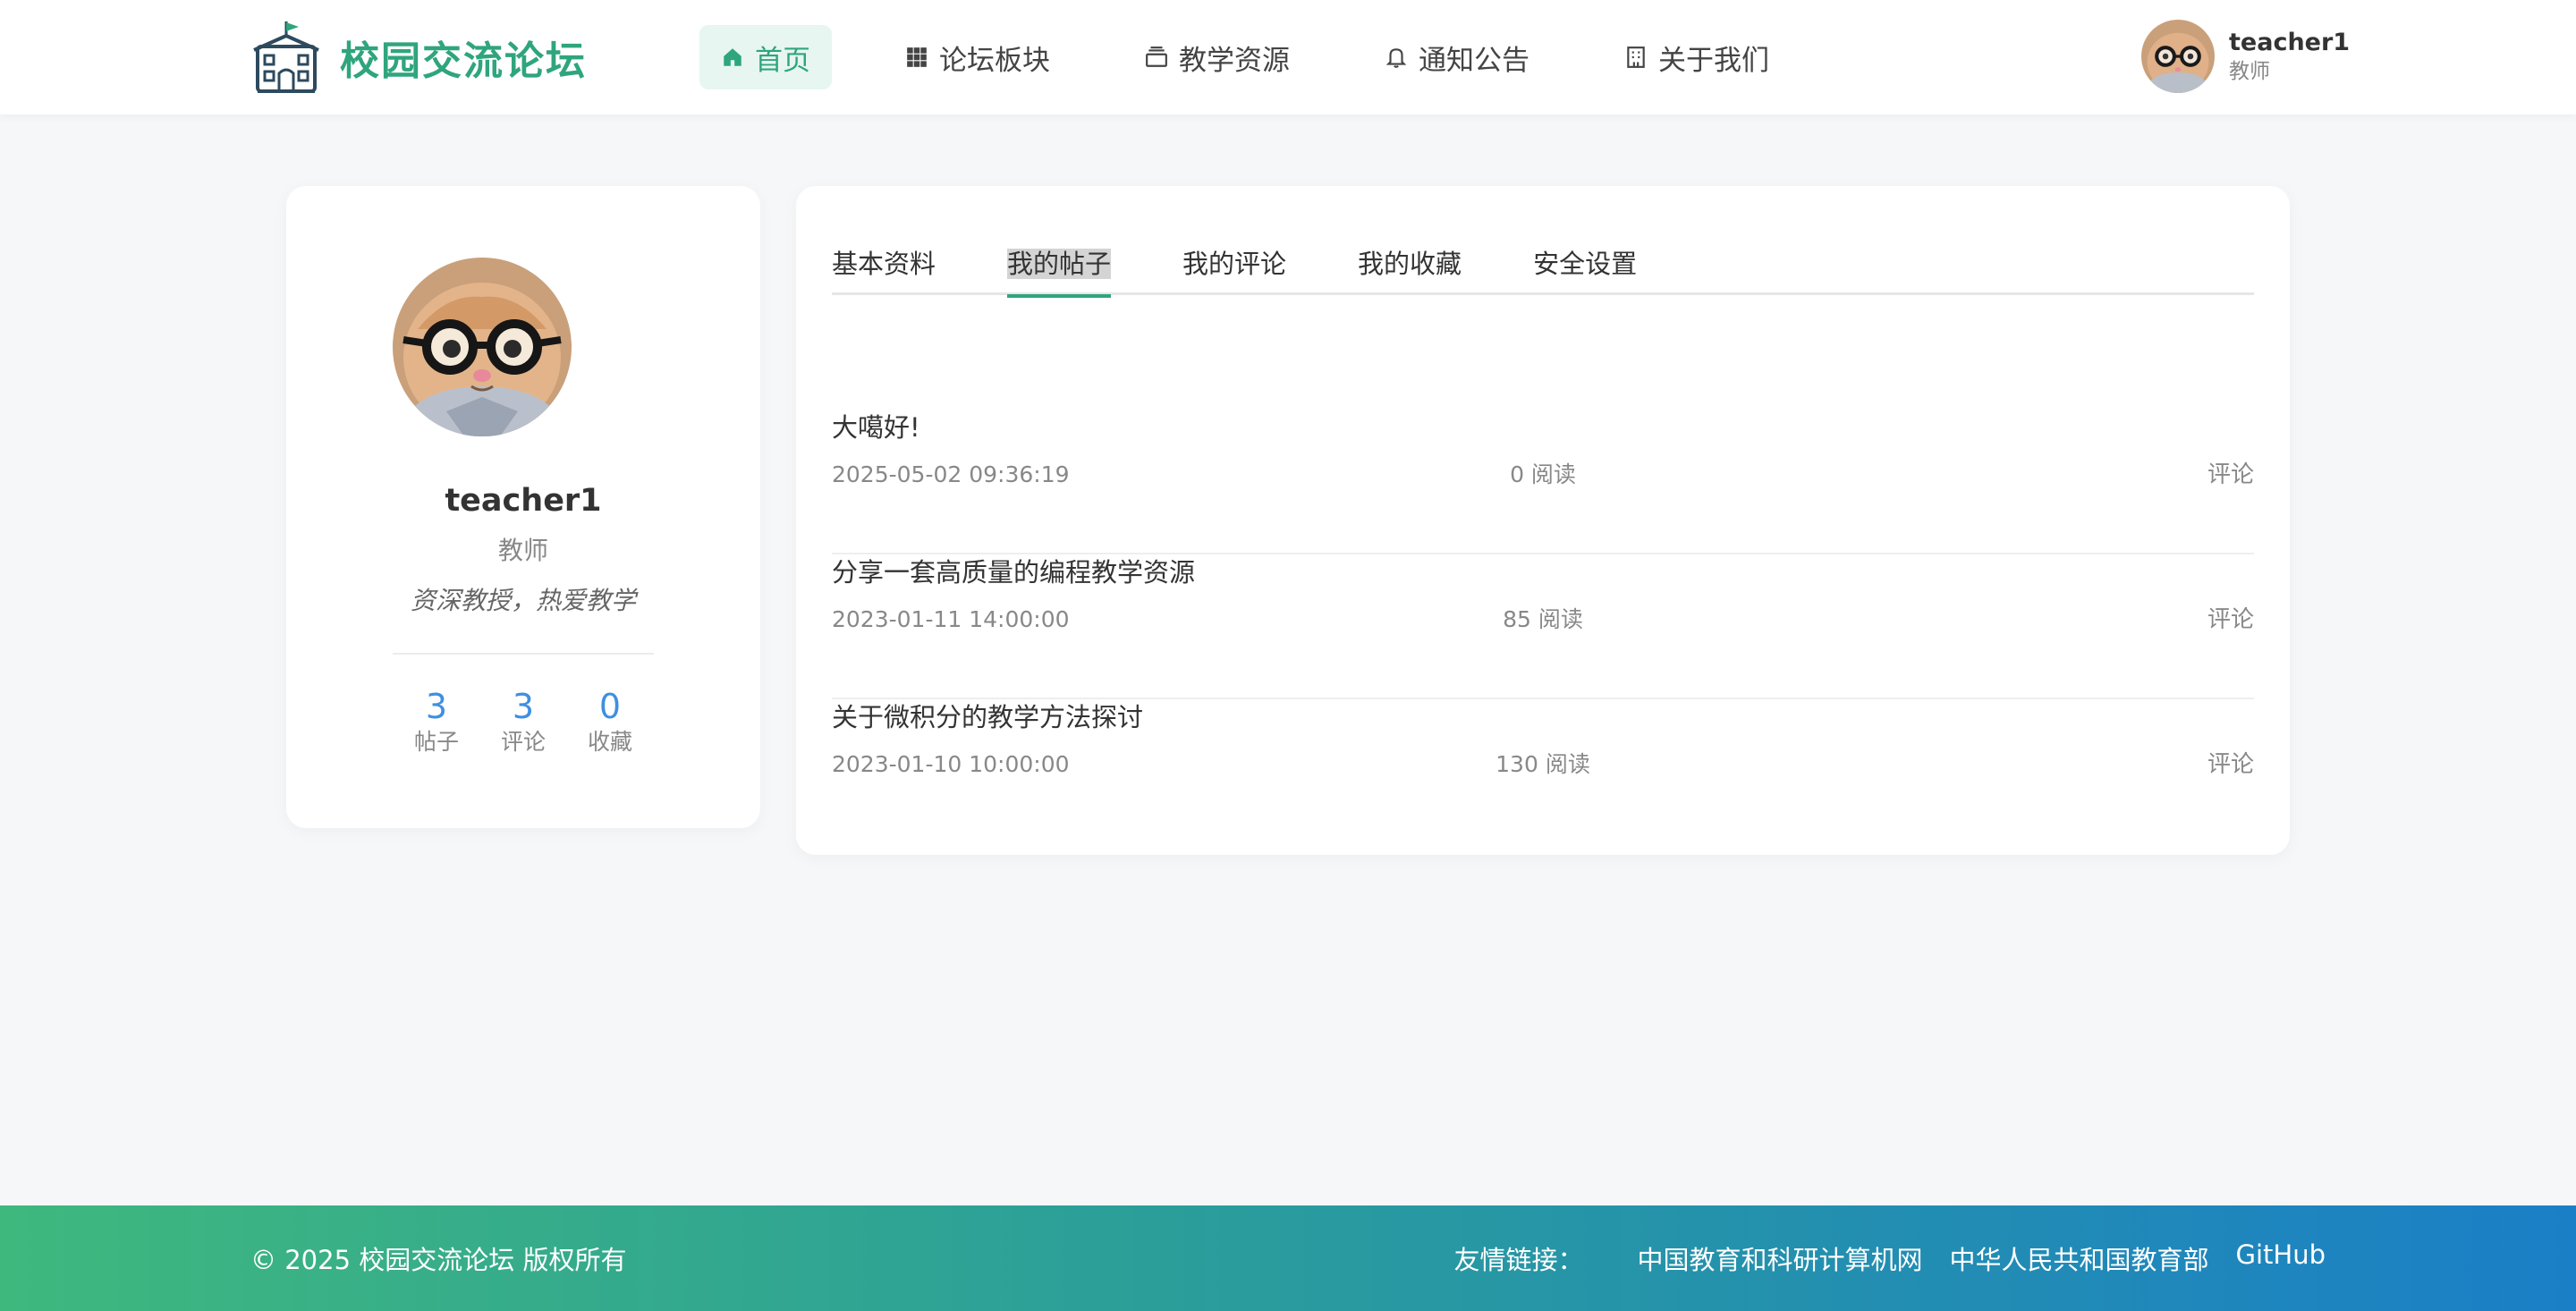 This screenshot has height=1311, width=2576. I want to click on profile-avatar, so click(482, 347).